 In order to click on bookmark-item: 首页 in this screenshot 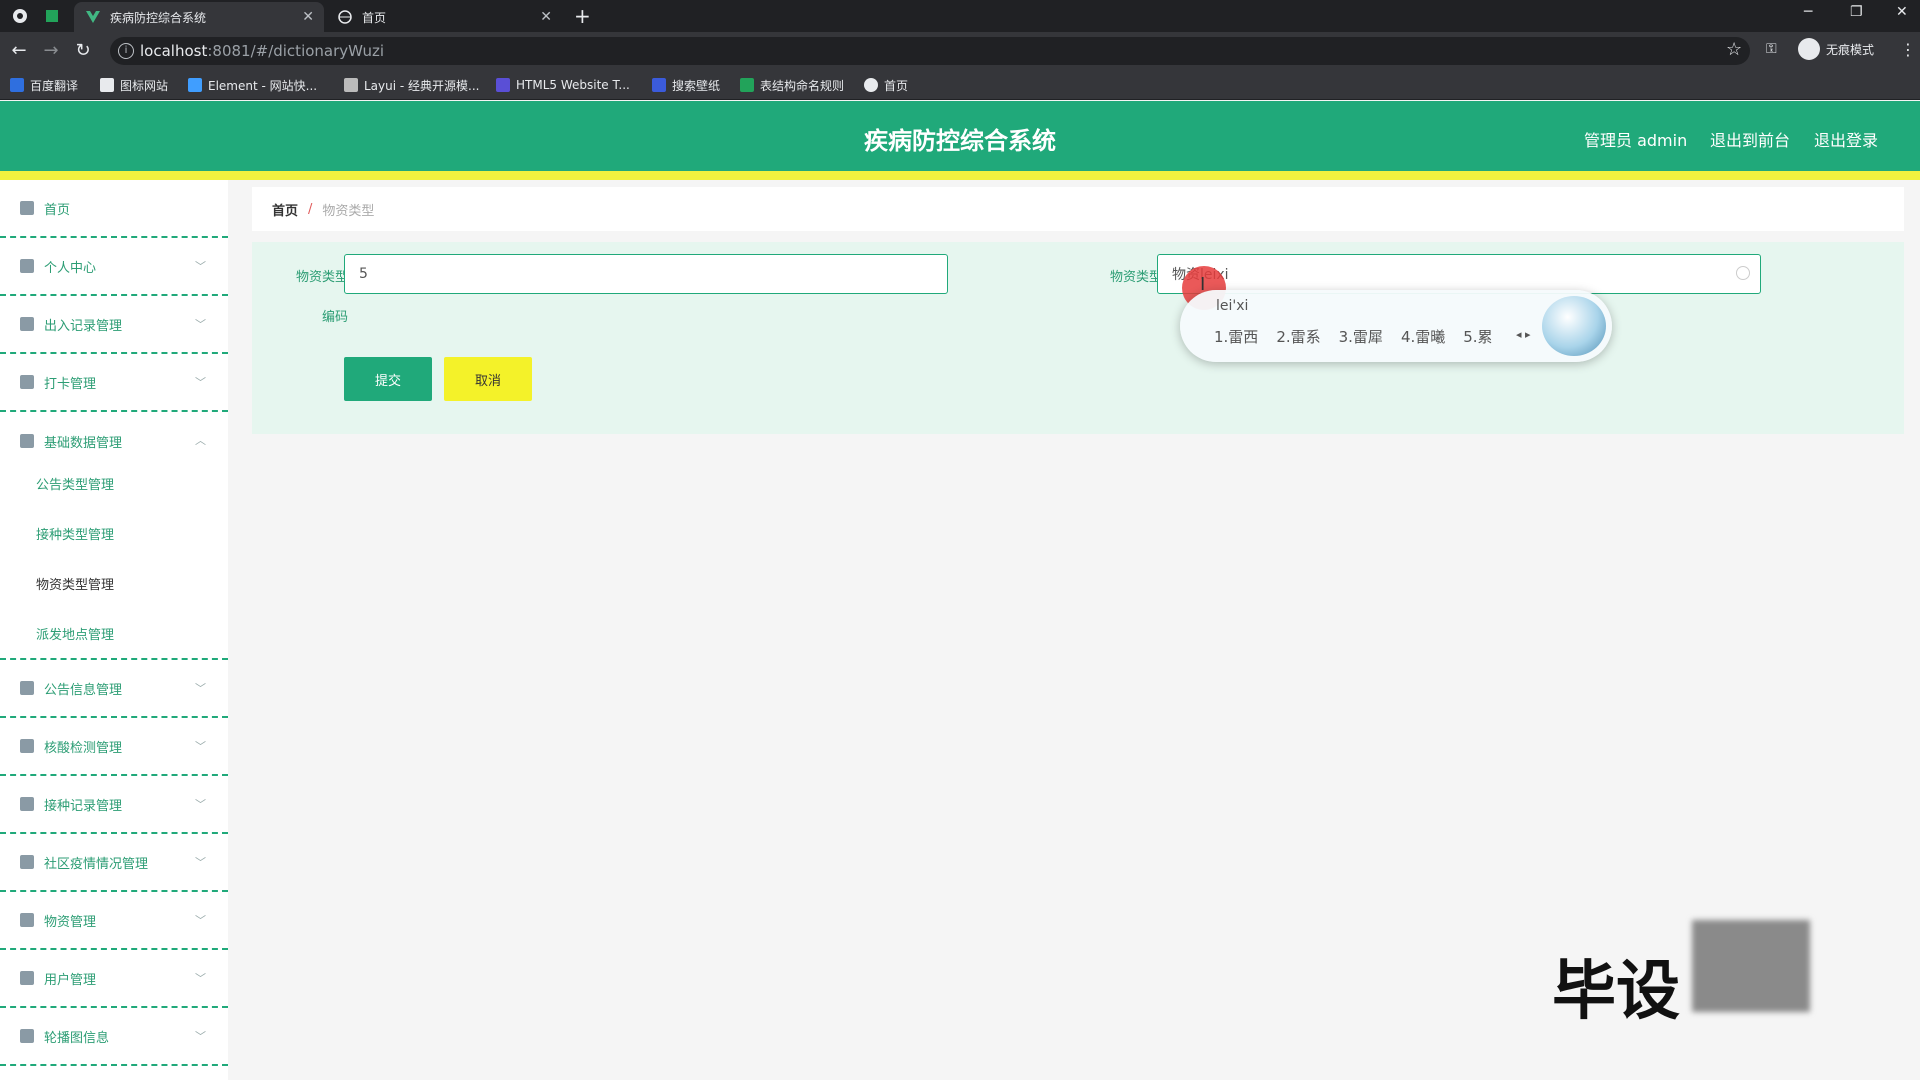, I will do `click(886, 85)`.